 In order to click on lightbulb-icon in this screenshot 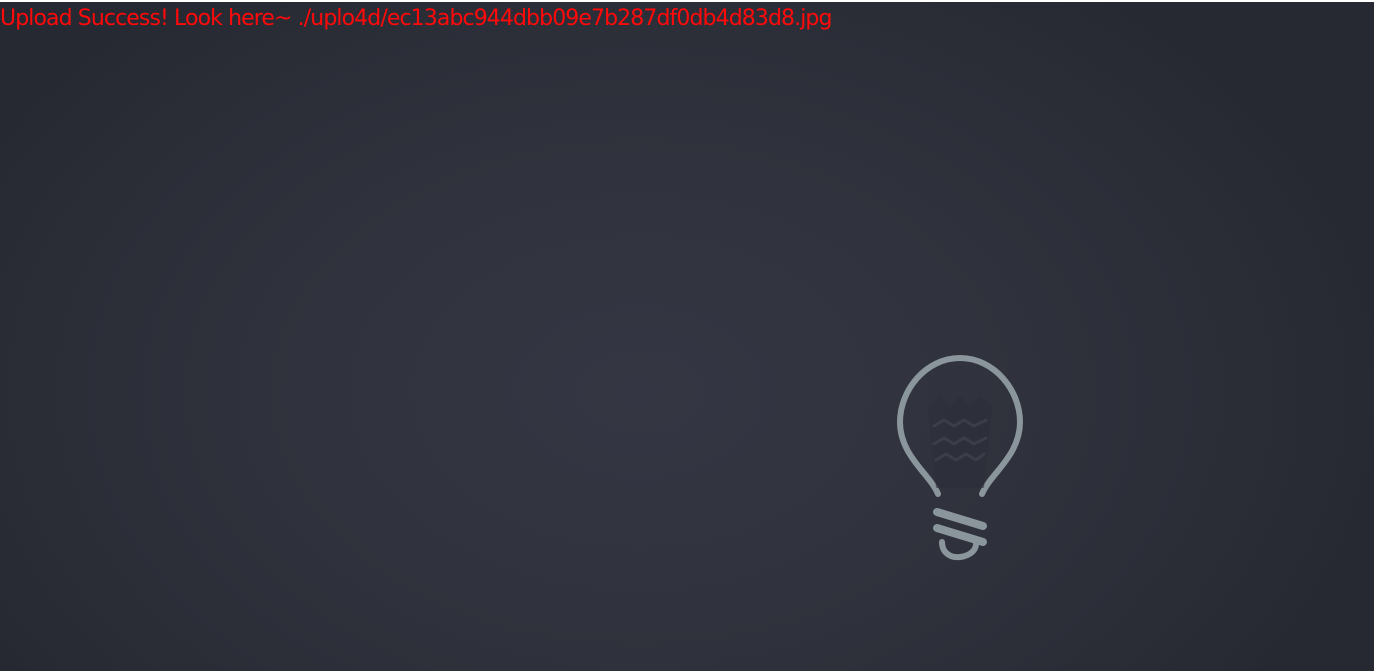, I will do `click(960, 458)`.